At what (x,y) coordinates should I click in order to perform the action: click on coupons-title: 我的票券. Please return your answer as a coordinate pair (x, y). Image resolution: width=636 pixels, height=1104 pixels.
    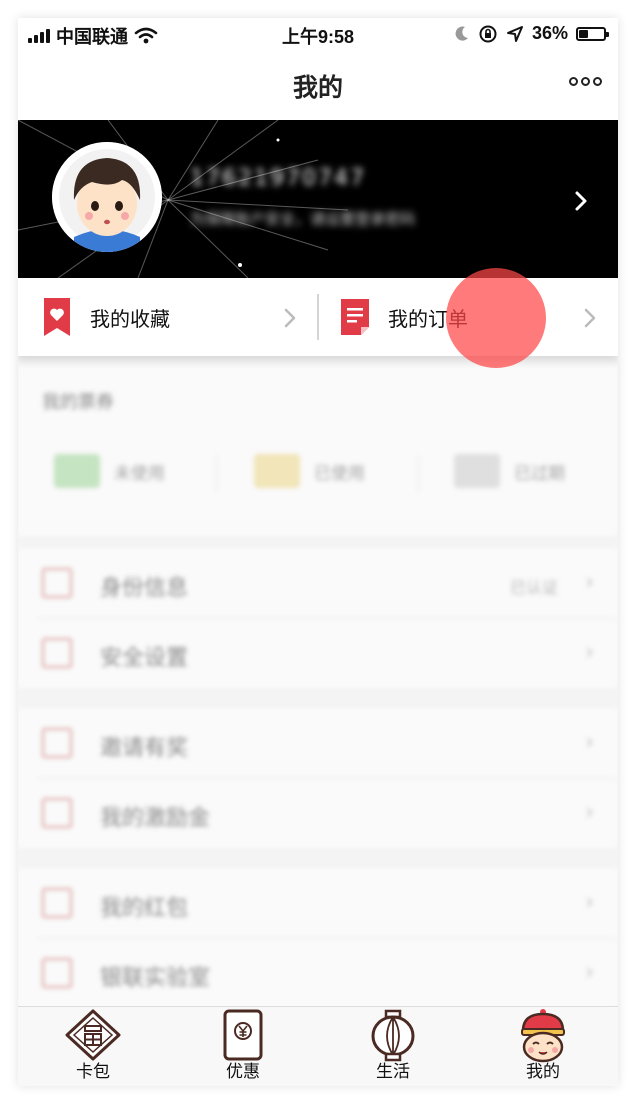
    Looking at the image, I should click on (78, 402).